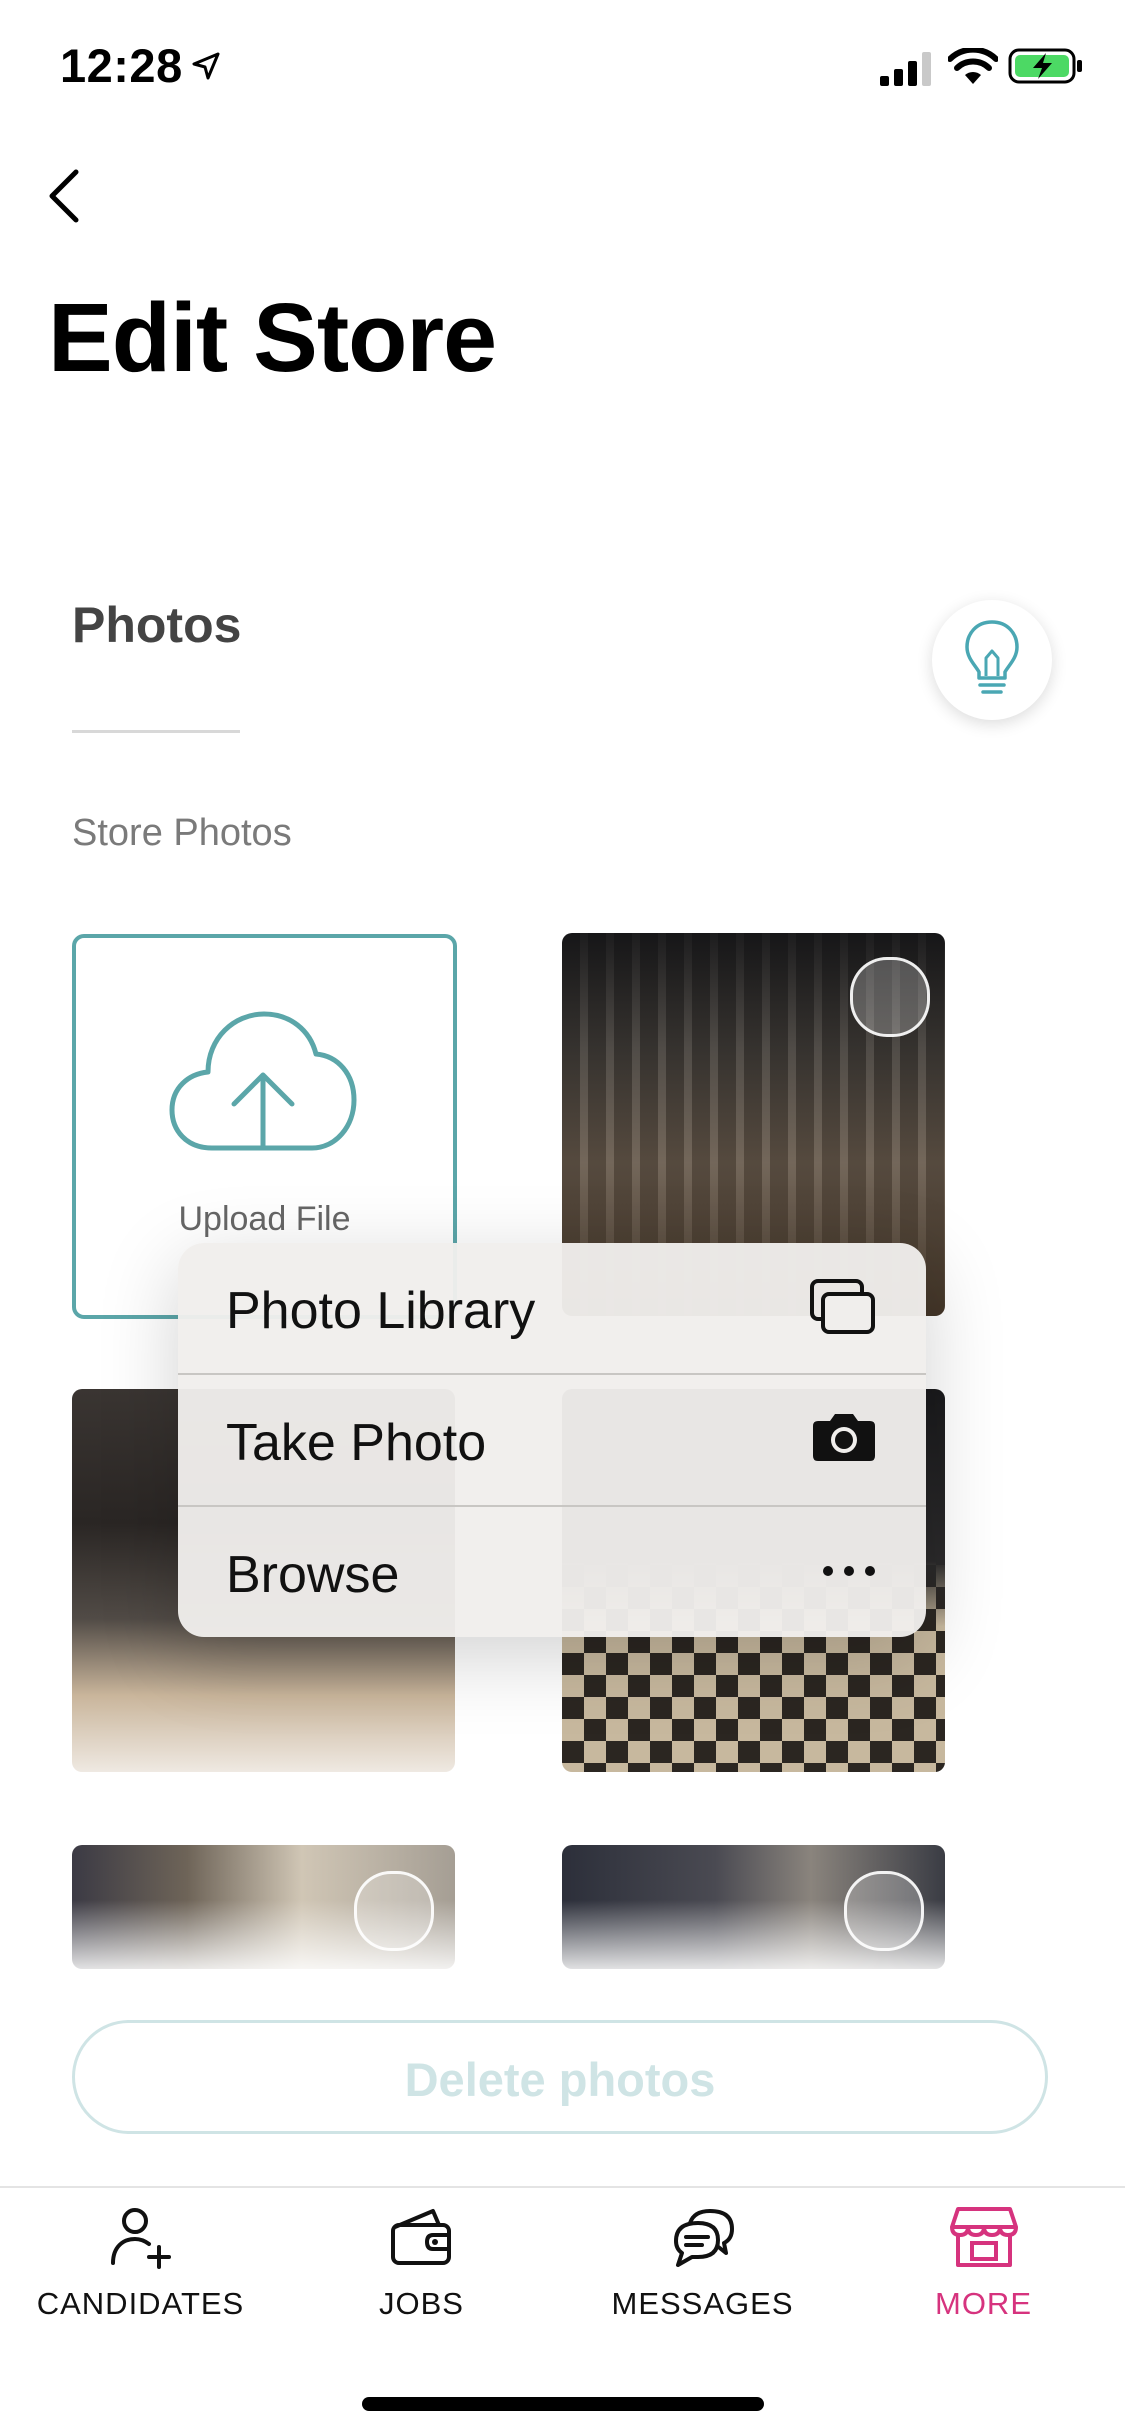  What do you see at coordinates (842, 1306) in the screenshot?
I see `photo-library-icon` at bounding box center [842, 1306].